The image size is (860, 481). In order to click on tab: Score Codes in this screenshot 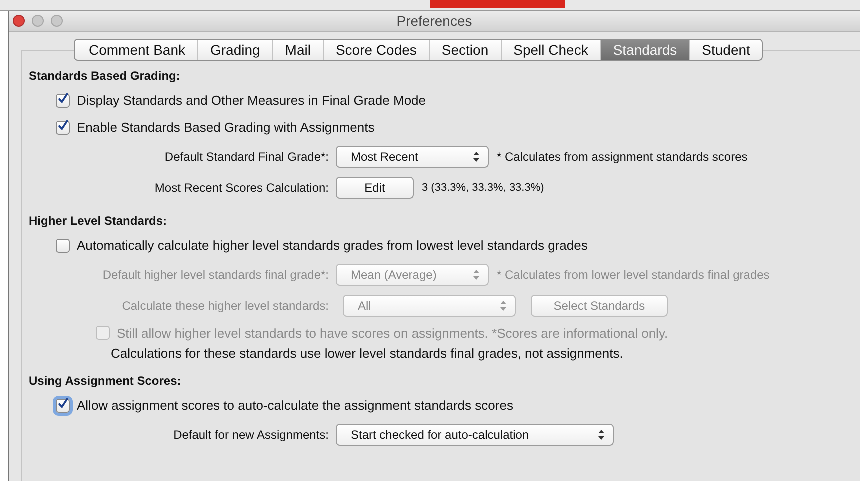, I will do `click(375, 50)`.